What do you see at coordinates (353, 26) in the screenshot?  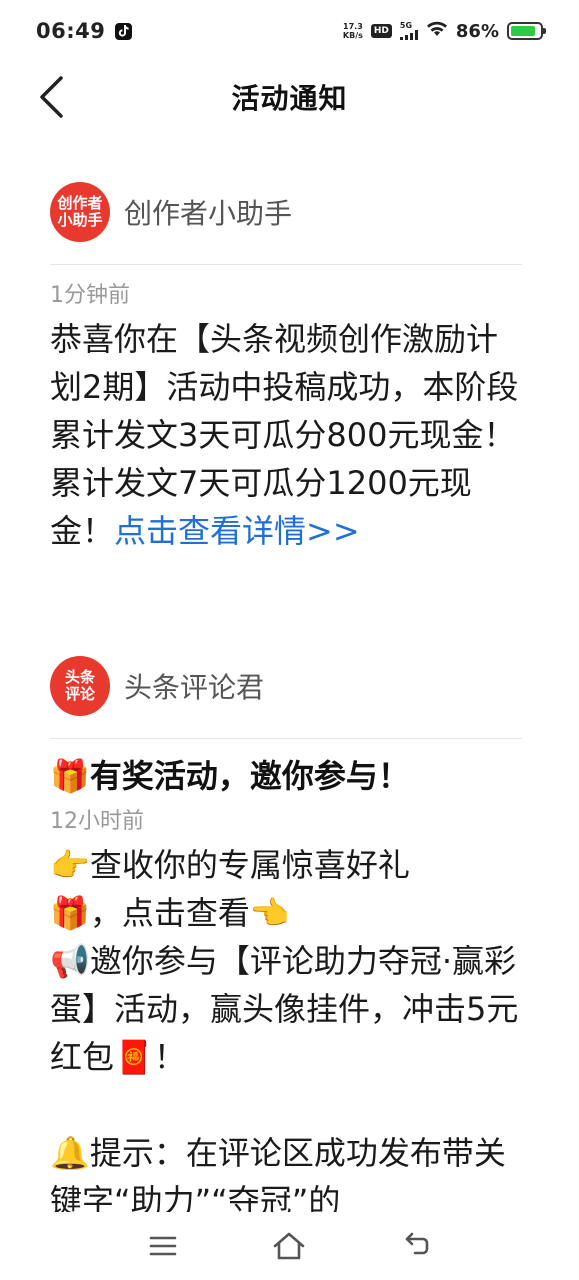 I see `network-speed-value: 17.3` at bounding box center [353, 26].